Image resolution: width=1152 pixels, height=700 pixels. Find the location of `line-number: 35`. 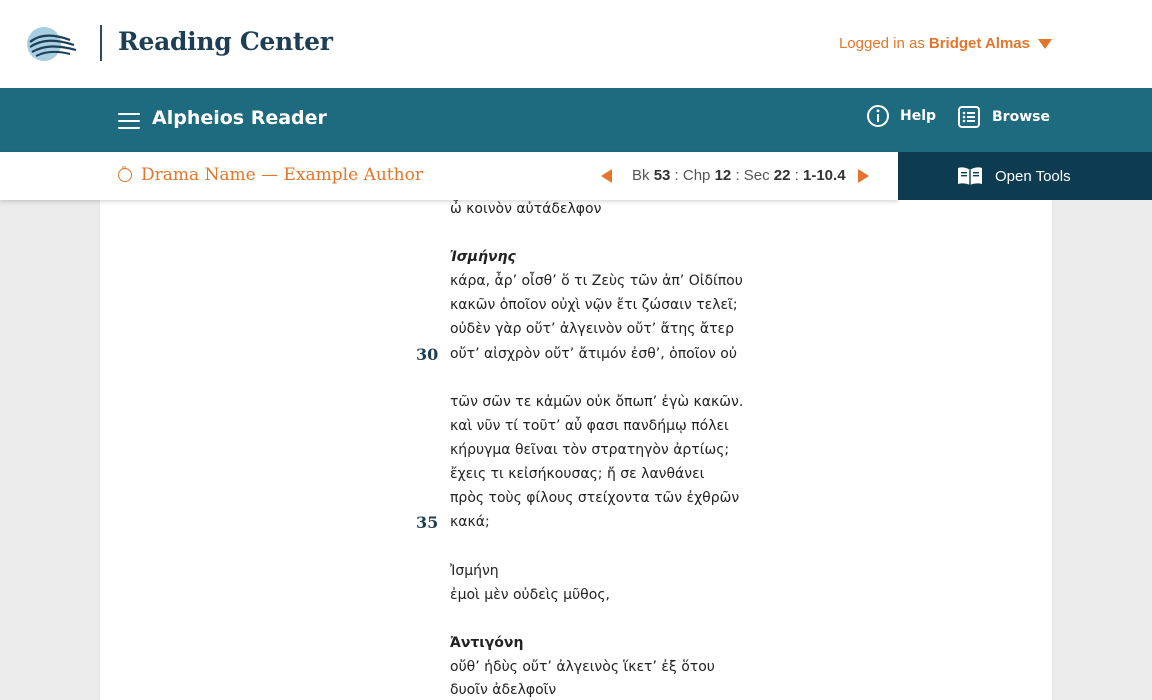

line-number: 35 is located at coordinates (427, 522).